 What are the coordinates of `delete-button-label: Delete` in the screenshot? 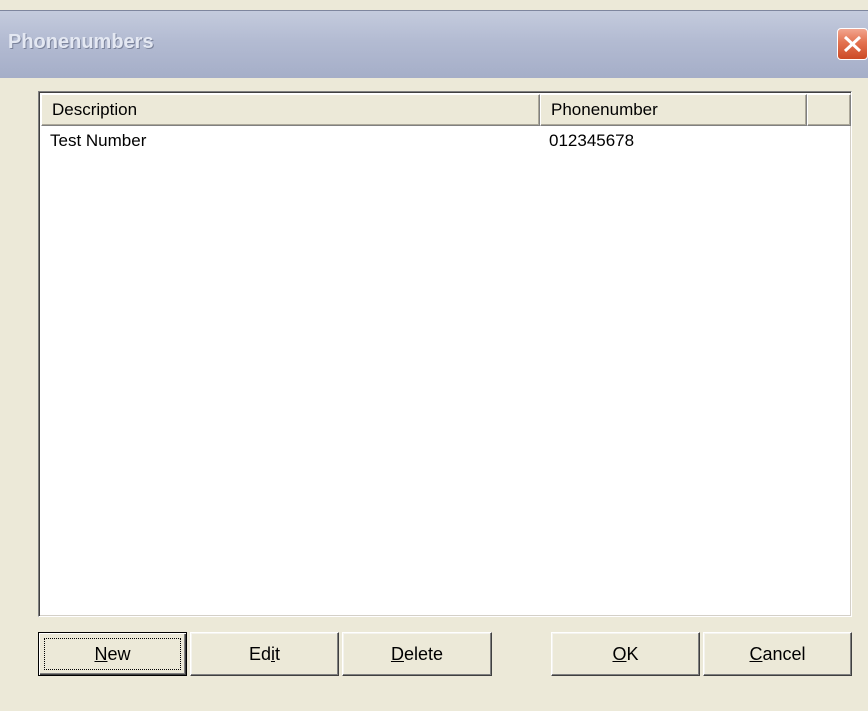 It's located at (417, 654).